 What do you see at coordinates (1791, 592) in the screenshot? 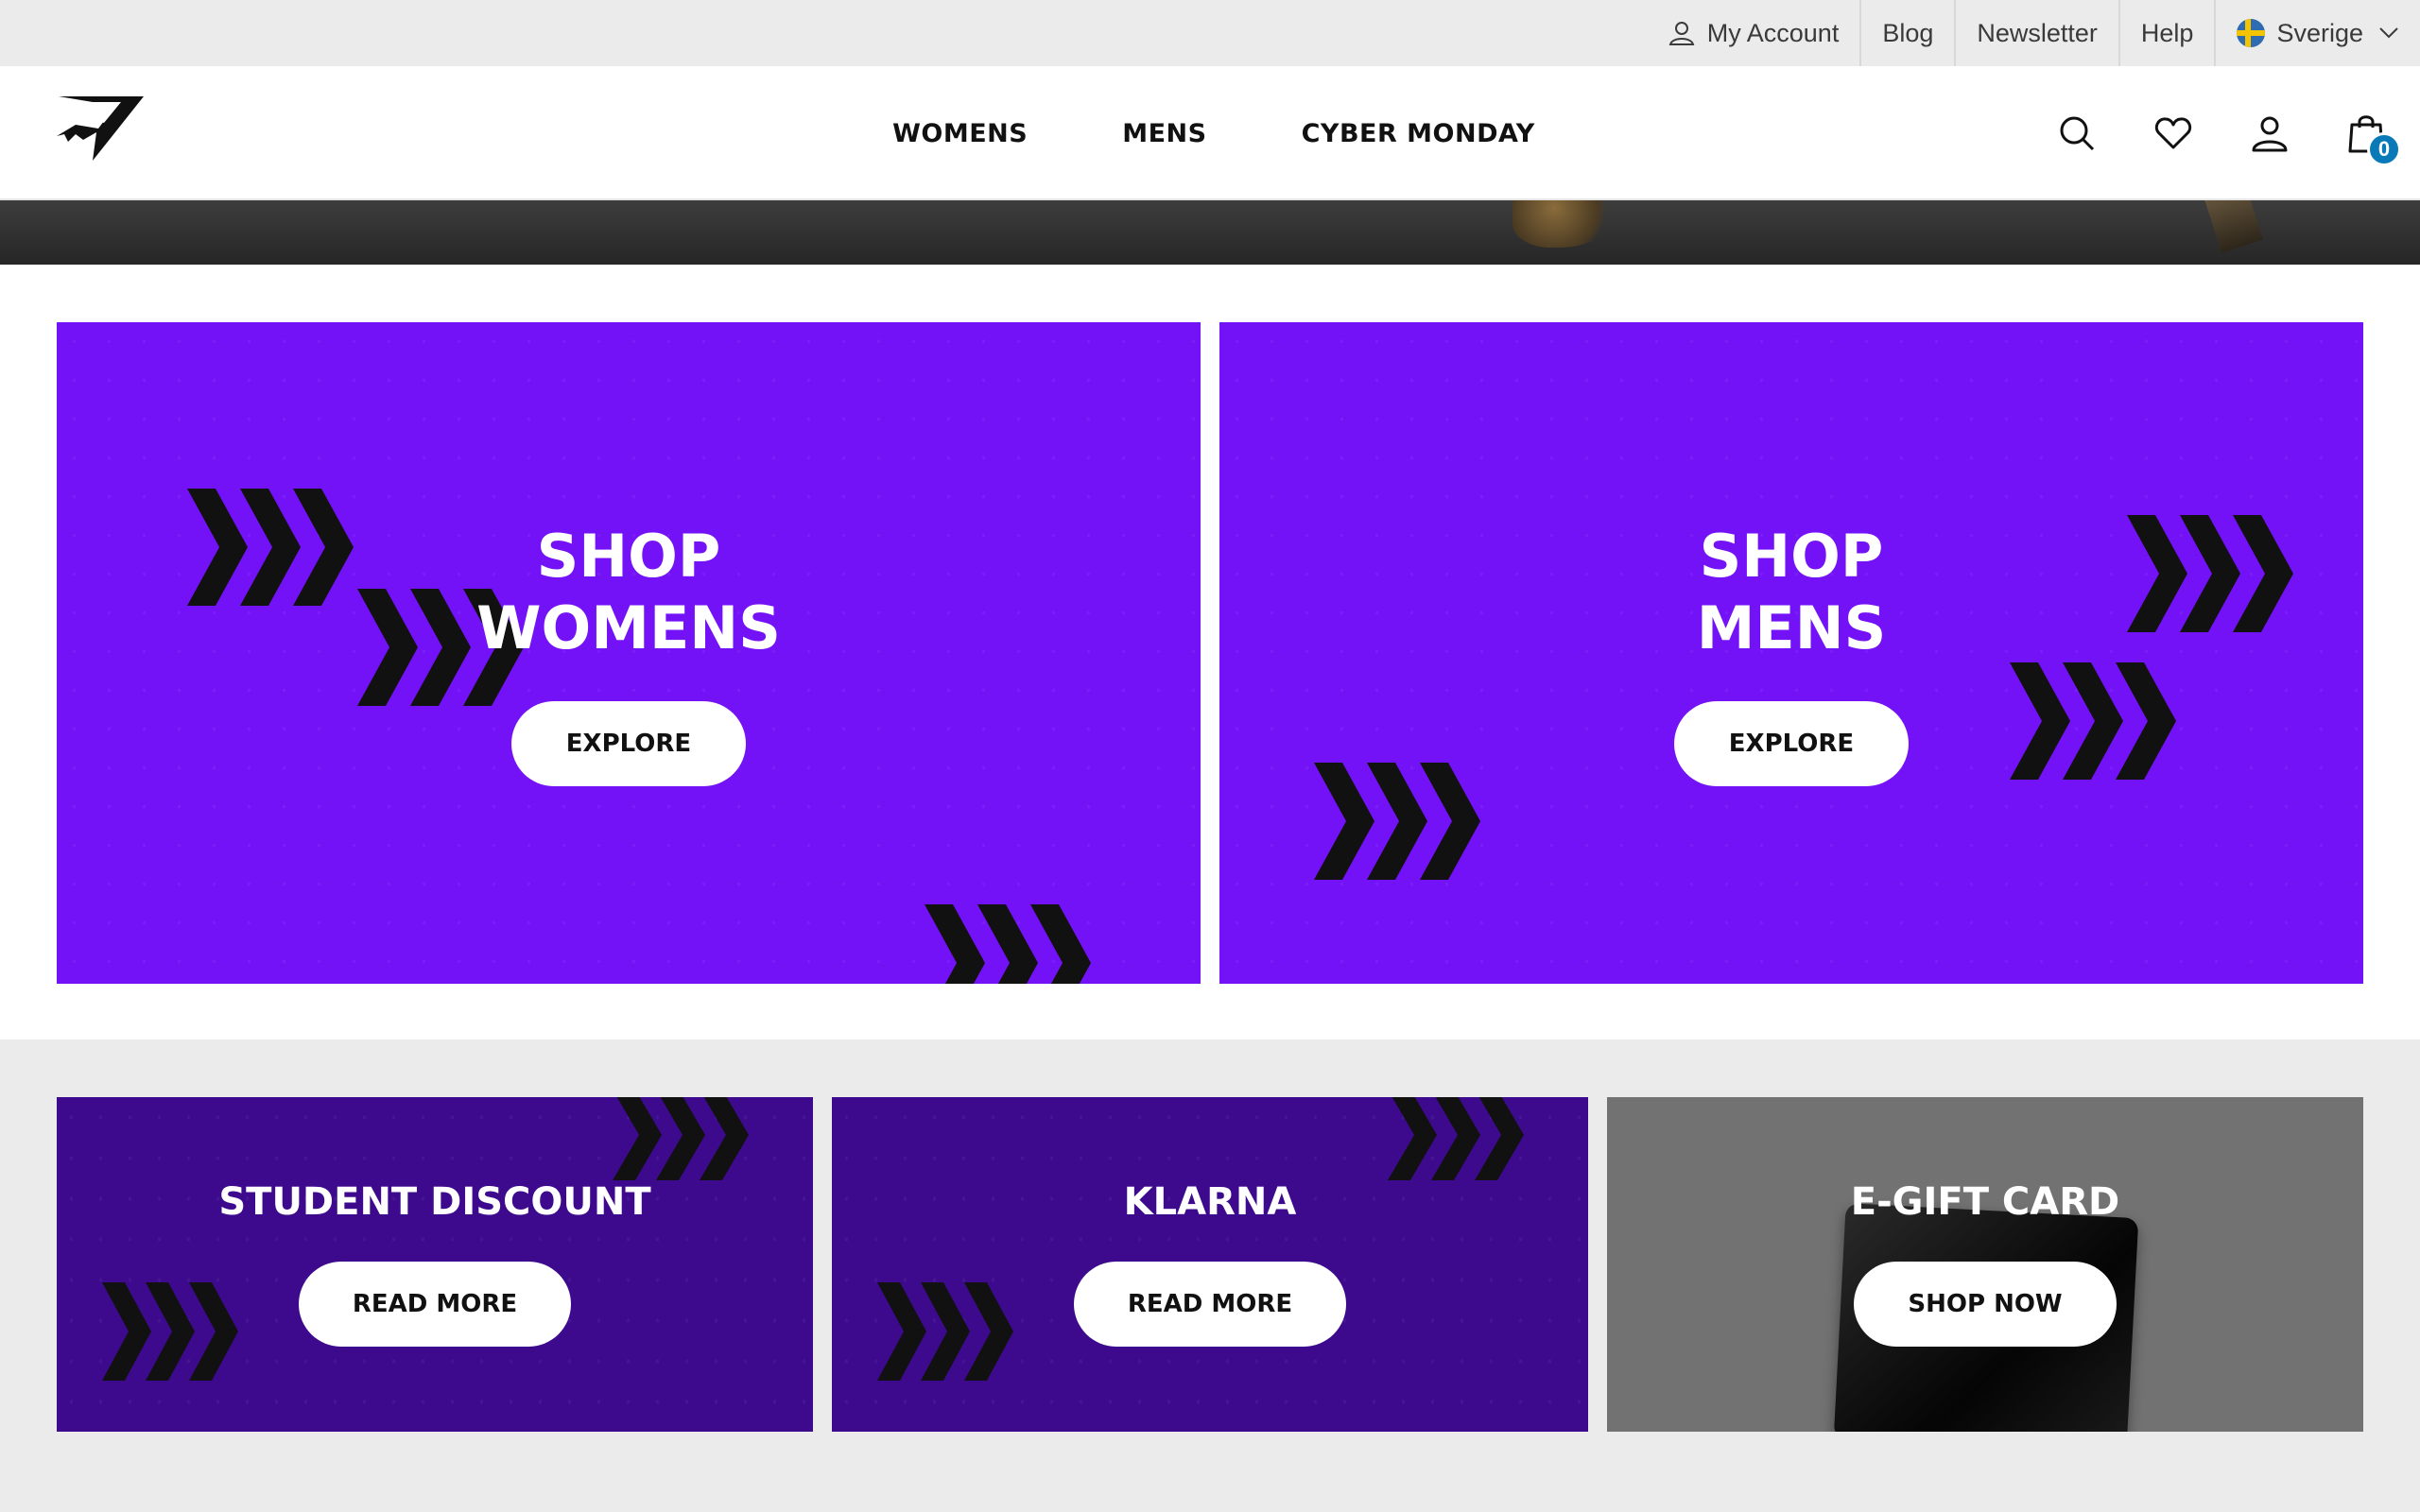
I see `shop-mens-heading: SHOP MENS` at bounding box center [1791, 592].